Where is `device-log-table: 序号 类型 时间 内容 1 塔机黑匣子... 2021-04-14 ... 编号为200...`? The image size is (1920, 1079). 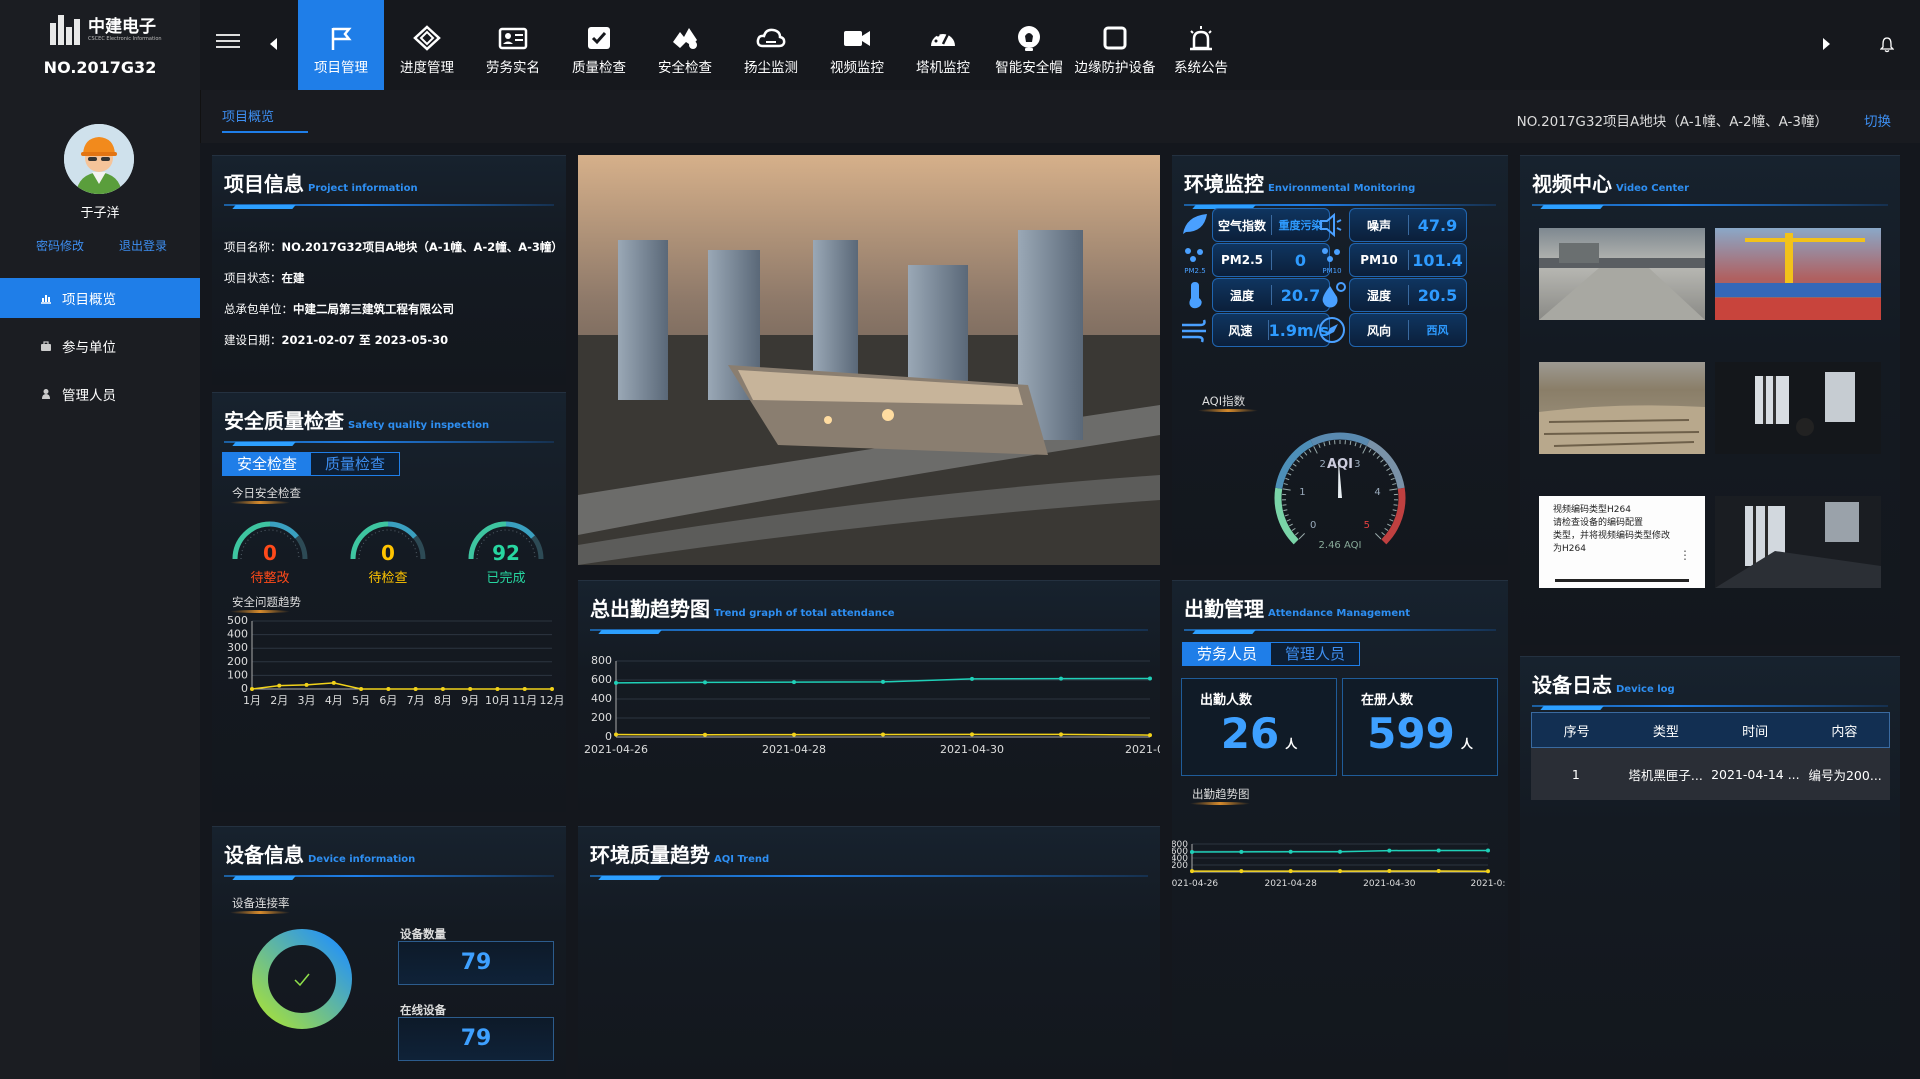
device-log-table: 序号 类型 时间 内容 1 塔机黑匣子... 2021-04-14 ... 编号为200... is located at coordinates (1710, 756).